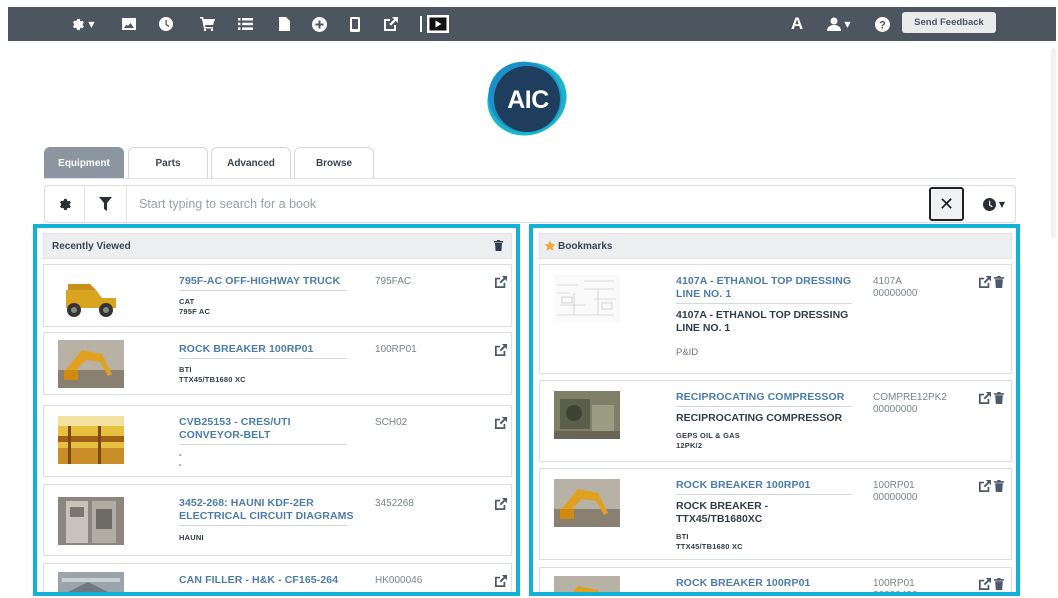 This screenshot has width=1058, height=598. Describe the element at coordinates (355, 24) in the screenshot. I see `phone-icon` at that location.